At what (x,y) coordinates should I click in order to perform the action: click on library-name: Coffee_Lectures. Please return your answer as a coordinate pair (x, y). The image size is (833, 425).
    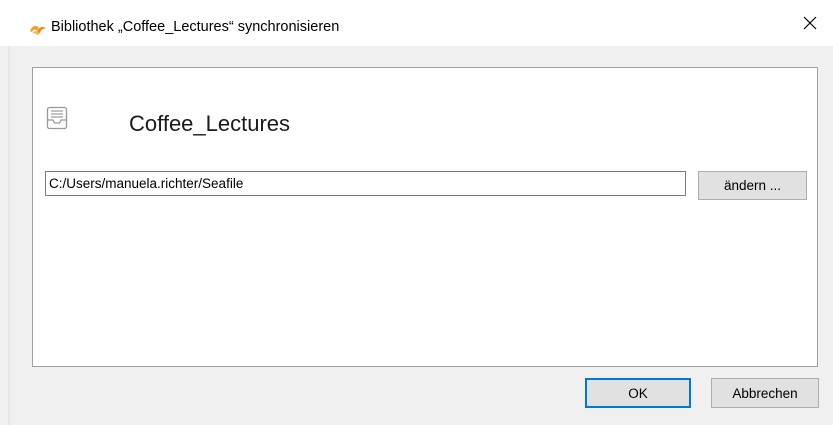
    Looking at the image, I should click on (210, 123).